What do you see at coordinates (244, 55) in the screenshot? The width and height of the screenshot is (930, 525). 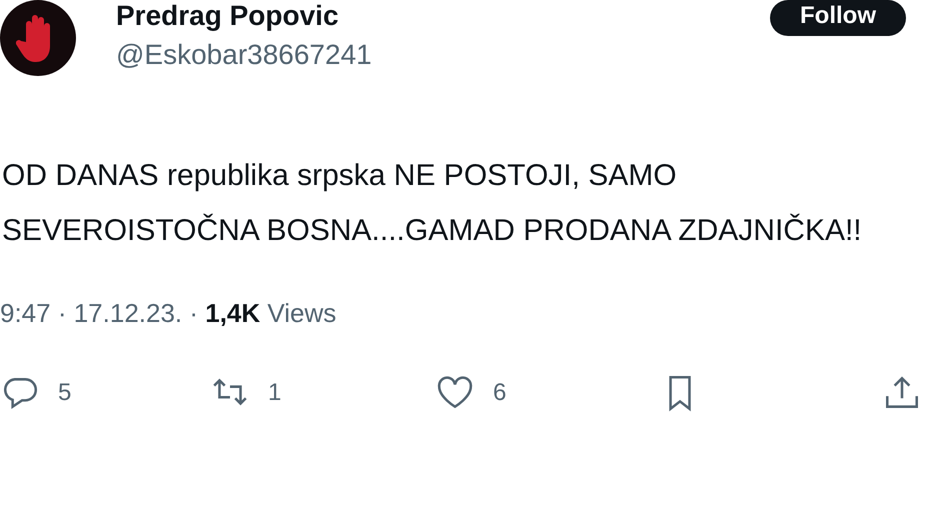 I see `author-handle: @Eskobar38667241` at bounding box center [244, 55].